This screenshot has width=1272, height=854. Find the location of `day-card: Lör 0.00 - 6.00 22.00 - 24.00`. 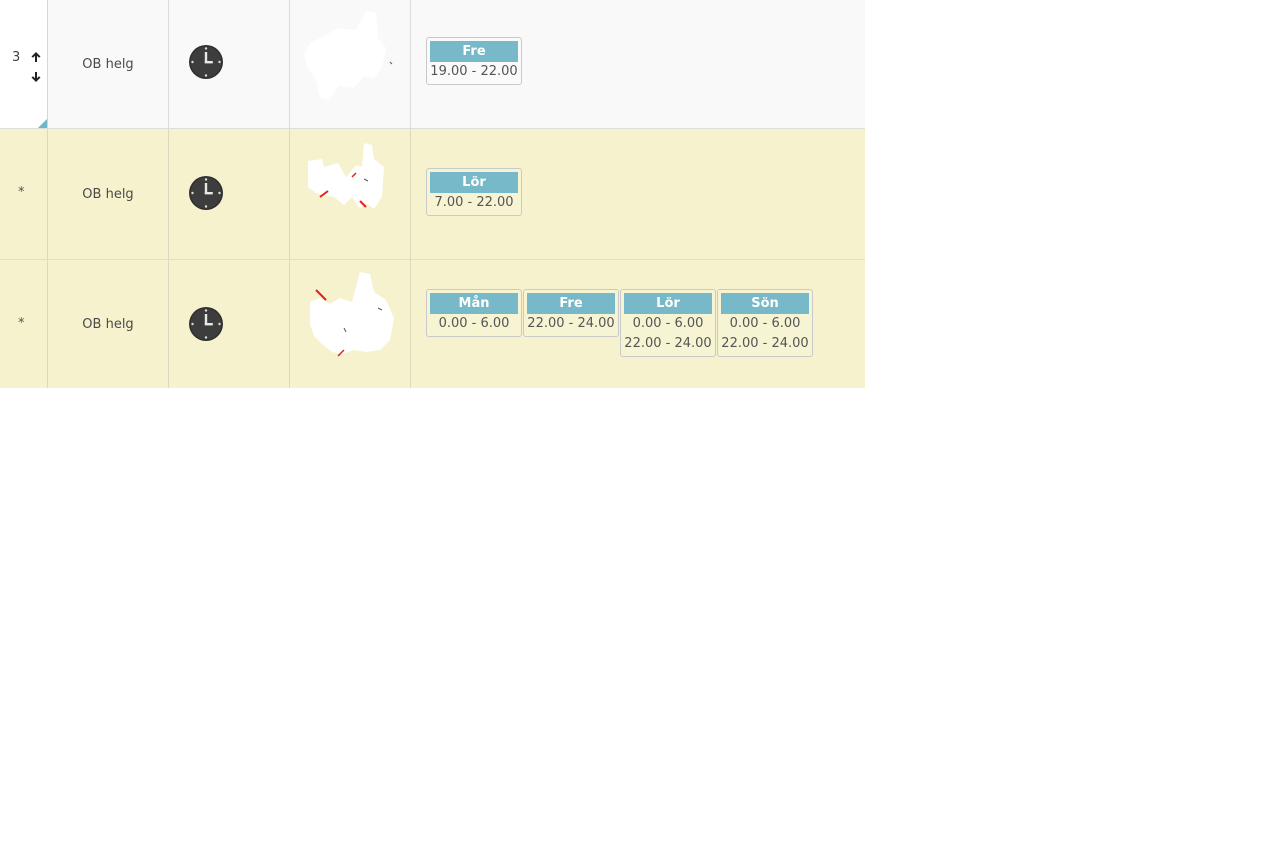

day-card: Lör 0.00 - 6.00 22.00 - 24.00 is located at coordinates (668, 323).